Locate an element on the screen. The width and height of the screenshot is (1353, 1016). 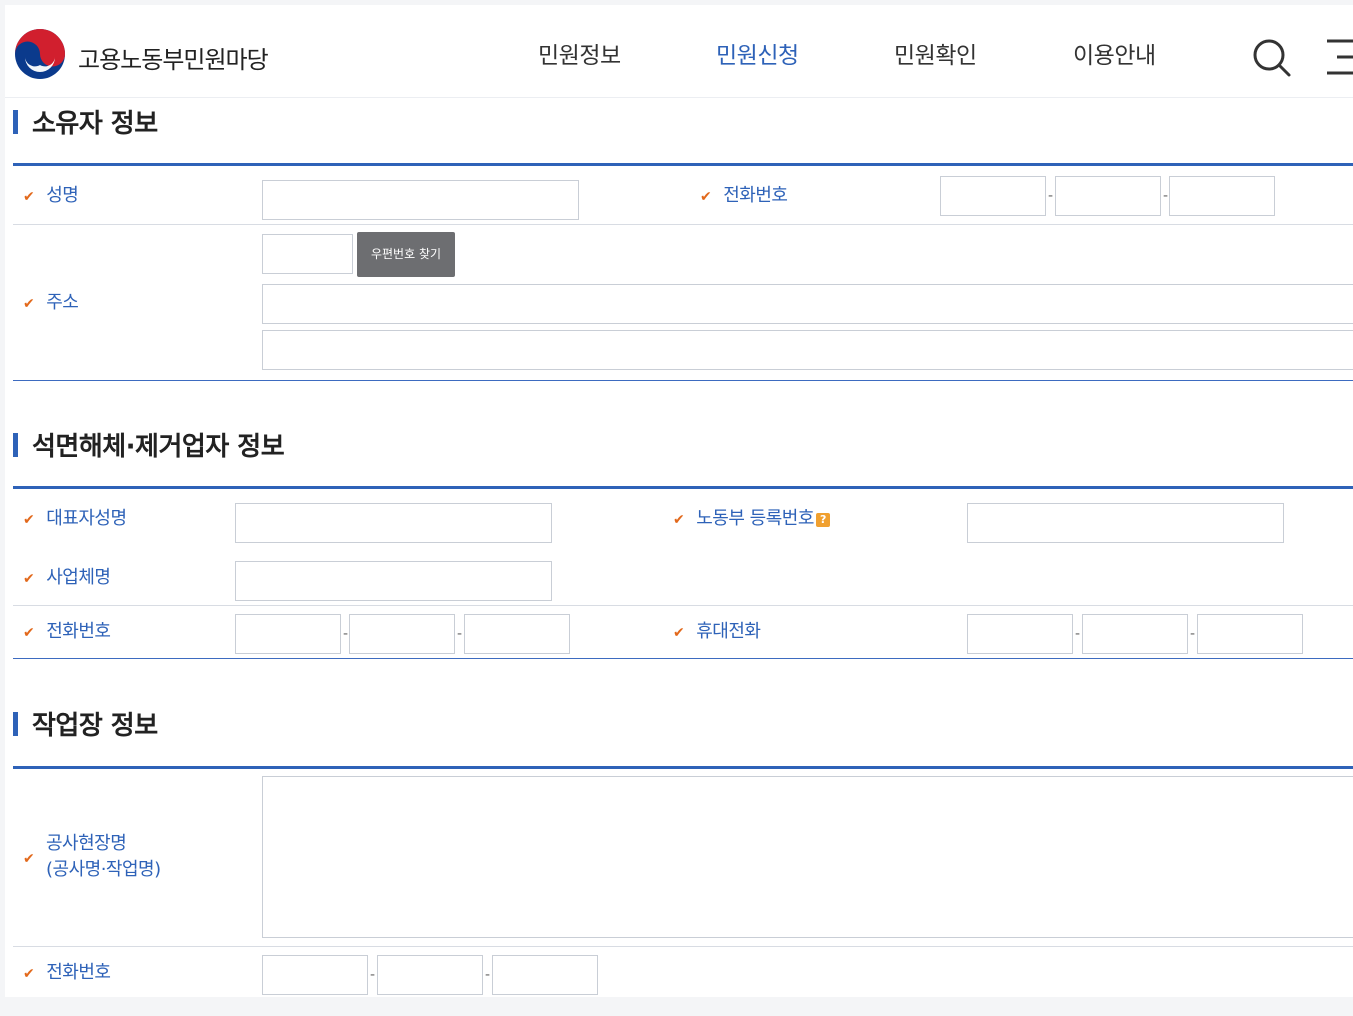
address-line2-input is located at coordinates (807, 350).